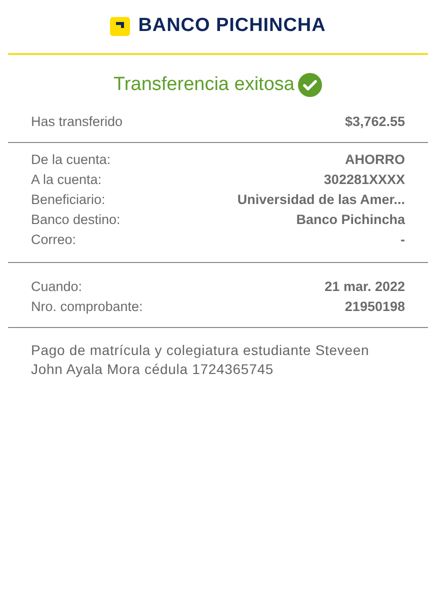 This screenshot has width=436, height=600. What do you see at coordinates (66, 179) in the screenshot?
I see `field-label: A la cuenta:` at bounding box center [66, 179].